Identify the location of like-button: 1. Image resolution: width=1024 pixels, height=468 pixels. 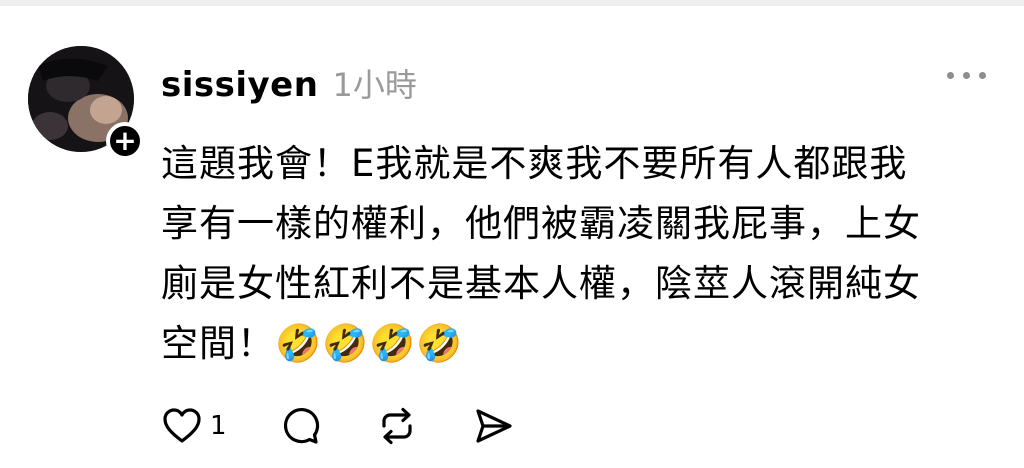
(193, 426).